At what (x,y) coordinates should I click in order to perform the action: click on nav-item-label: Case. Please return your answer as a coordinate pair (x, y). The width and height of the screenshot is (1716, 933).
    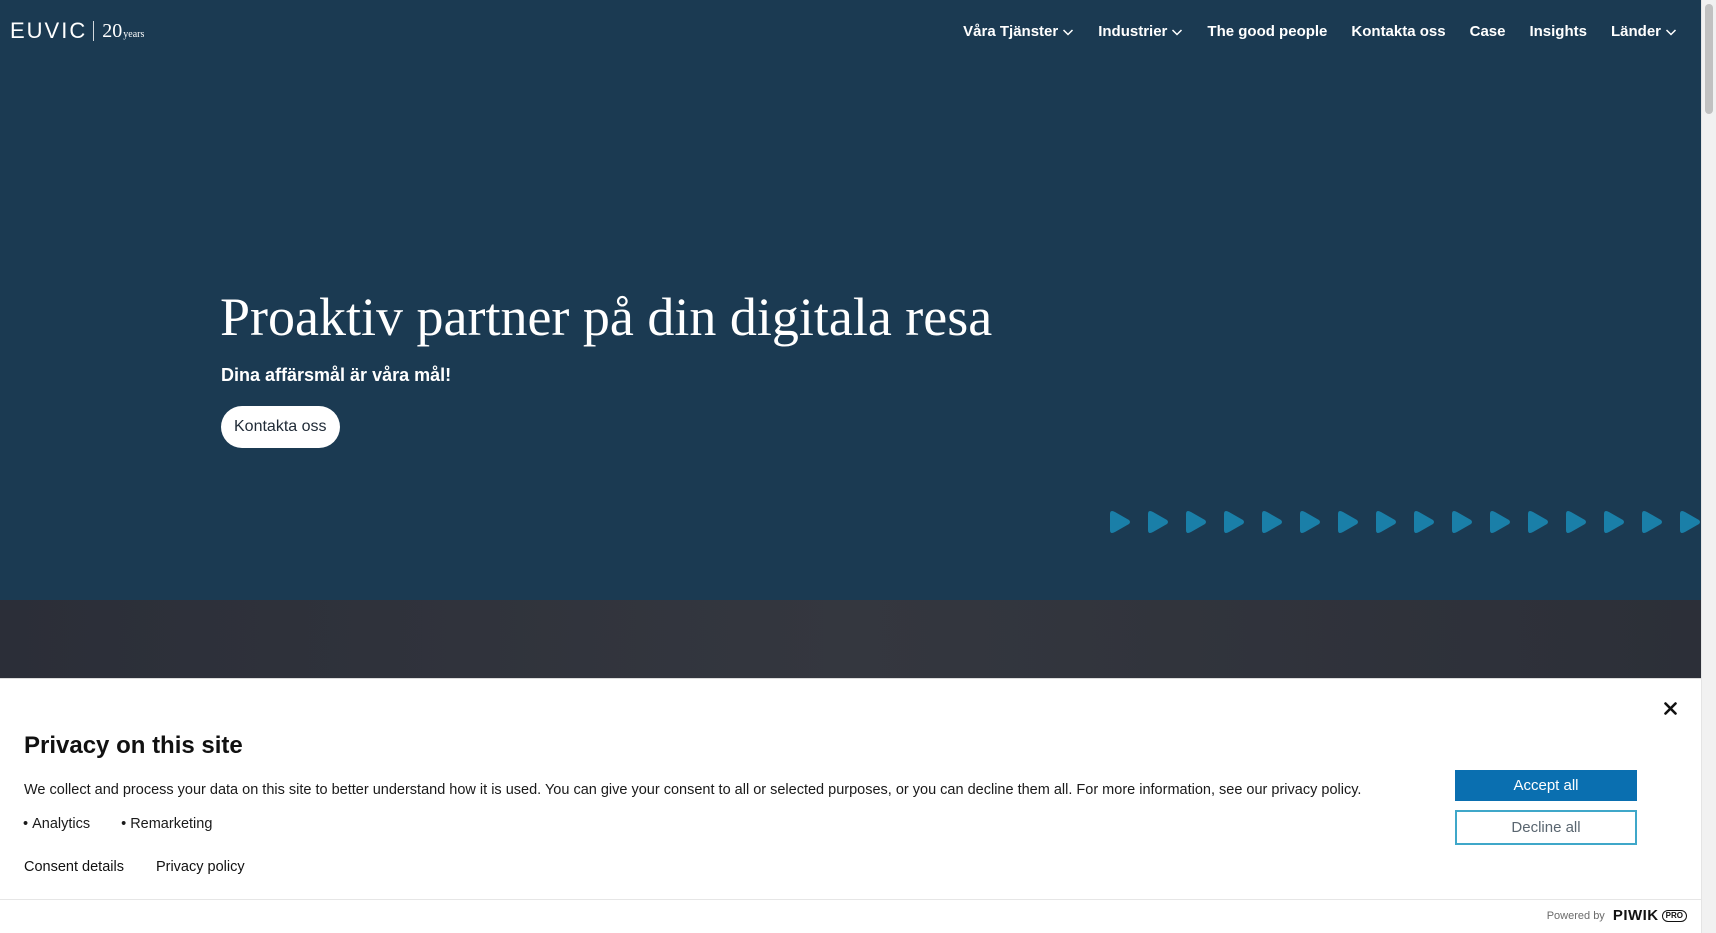
    Looking at the image, I should click on (1487, 31).